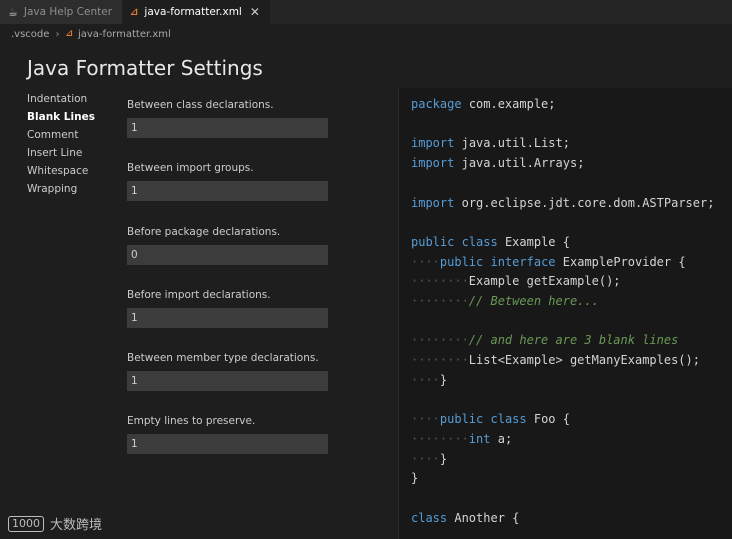 The image size is (732, 539). What do you see at coordinates (191, 421) in the screenshot?
I see `field-label: Empty lines to preserve.` at bounding box center [191, 421].